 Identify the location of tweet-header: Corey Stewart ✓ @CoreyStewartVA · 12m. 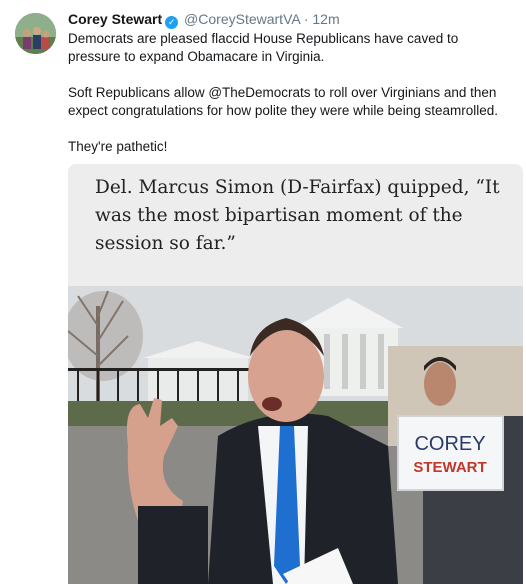
(204, 19).